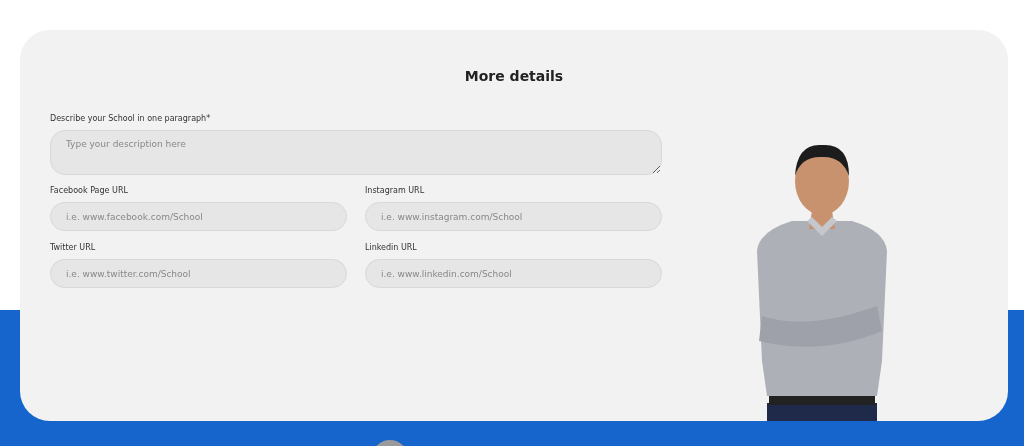 The width and height of the screenshot is (1024, 446). I want to click on description-field: Type your description here, so click(356, 152).